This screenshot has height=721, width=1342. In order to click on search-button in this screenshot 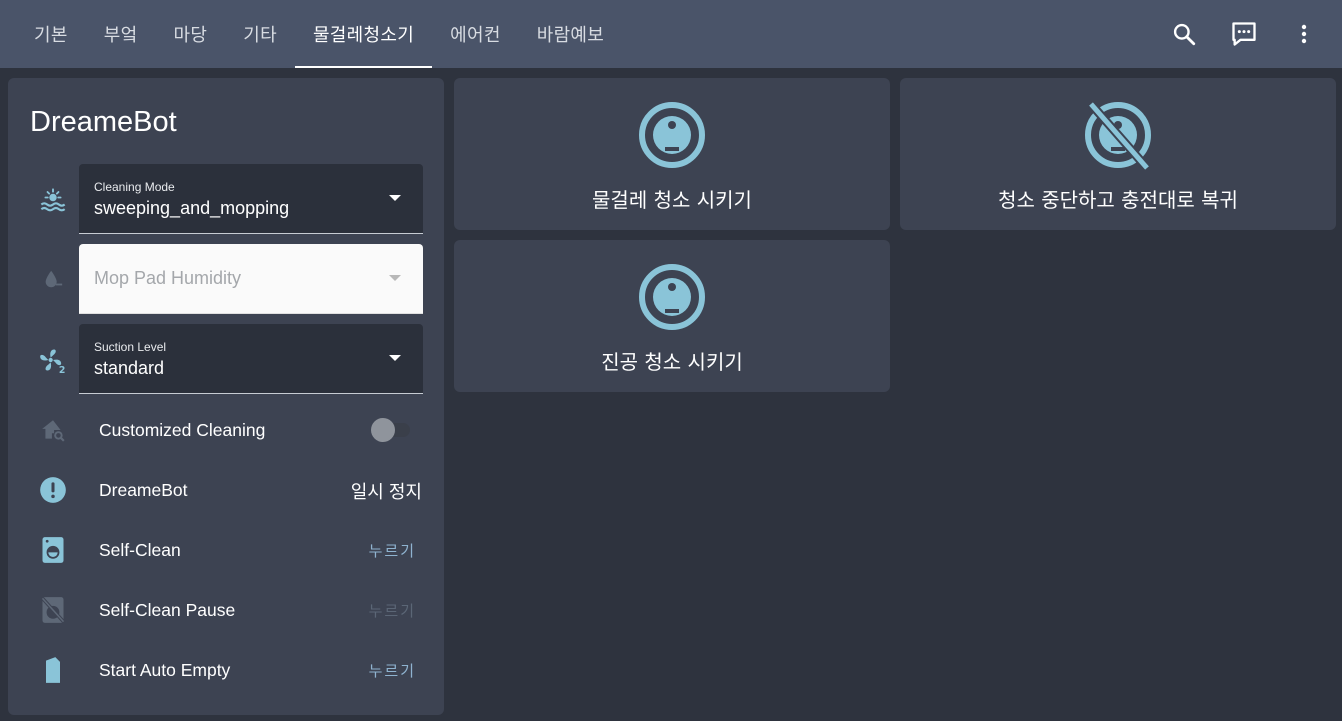, I will do `click(1184, 34)`.